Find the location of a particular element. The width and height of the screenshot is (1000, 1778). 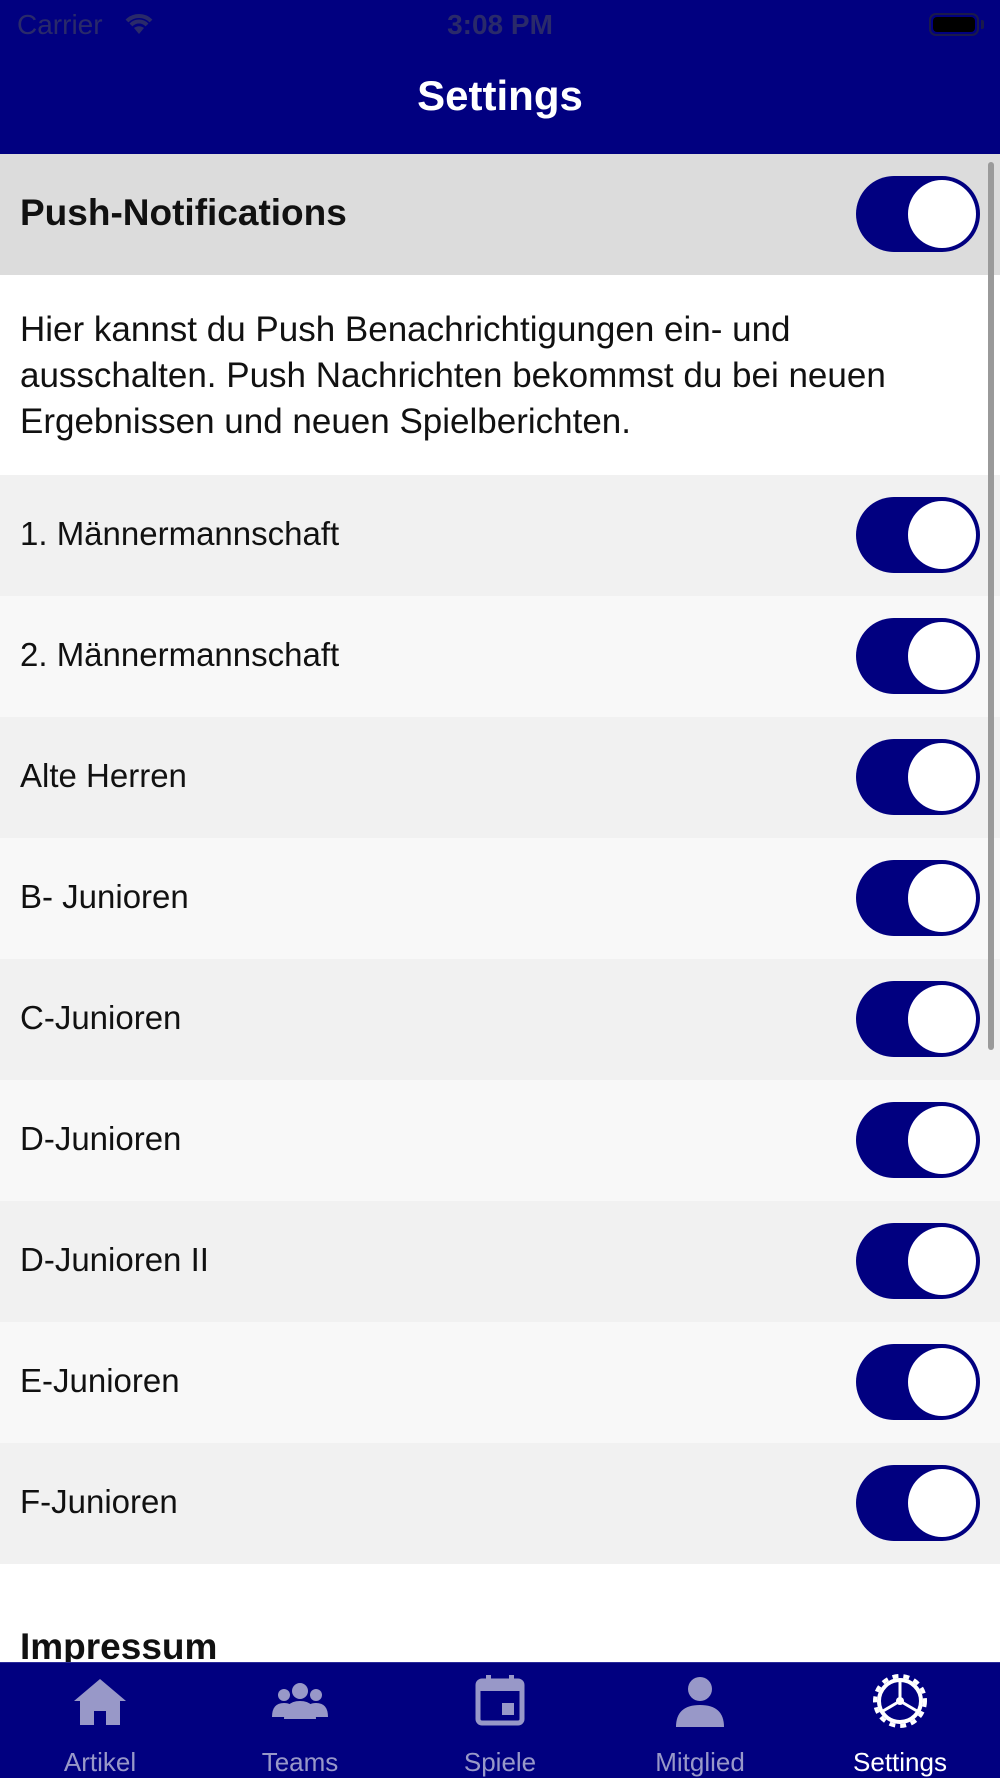

page-title: Settings is located at coordinates (500, 95).